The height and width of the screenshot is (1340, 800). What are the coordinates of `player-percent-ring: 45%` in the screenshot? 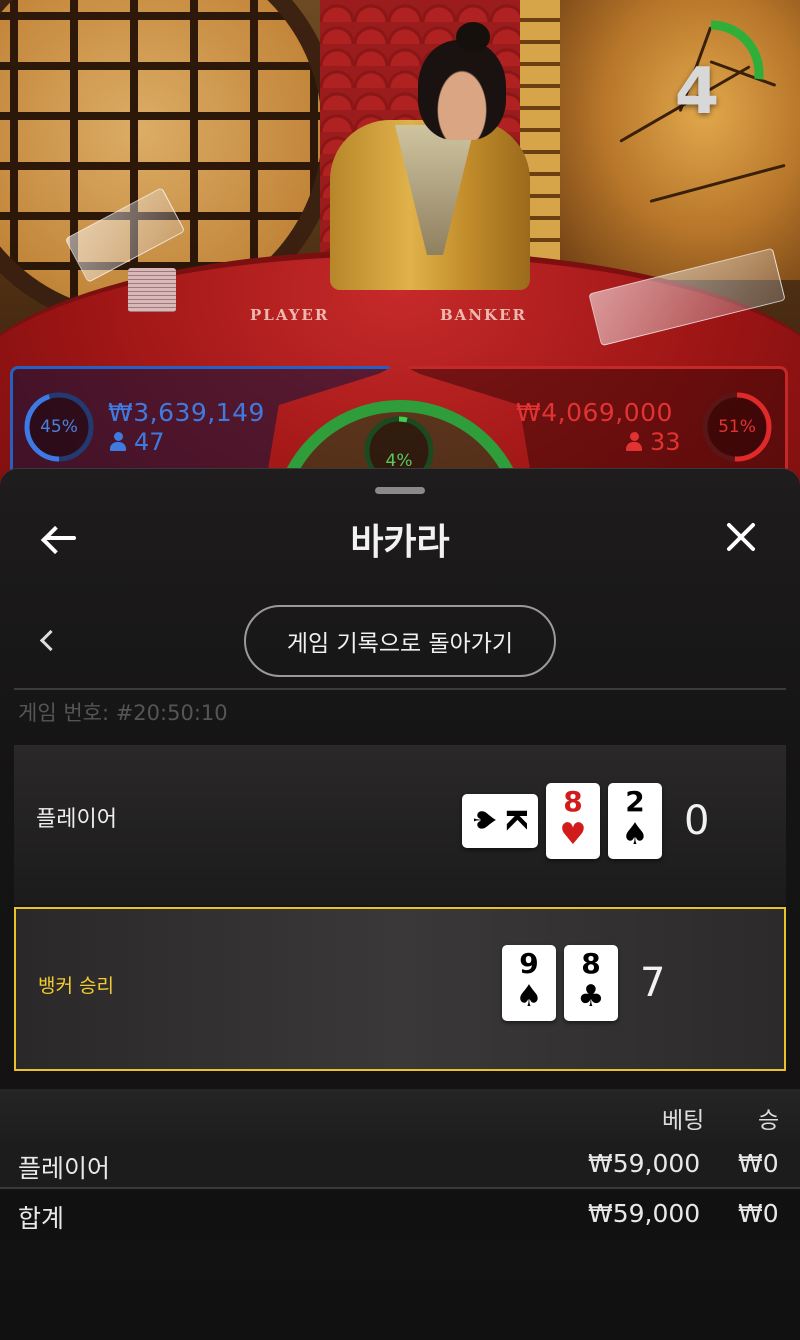 It's located at (59, 427).